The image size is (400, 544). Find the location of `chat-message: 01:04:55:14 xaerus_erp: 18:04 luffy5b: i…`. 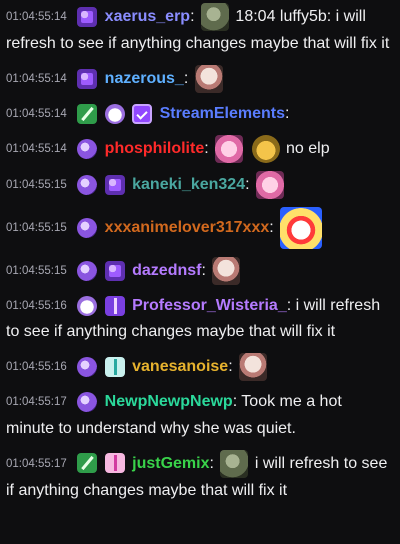

chat-message: 01:04:55:14 xaerus_erp: 18:04 luffy5b: i… is located at coordinates (200, 30).